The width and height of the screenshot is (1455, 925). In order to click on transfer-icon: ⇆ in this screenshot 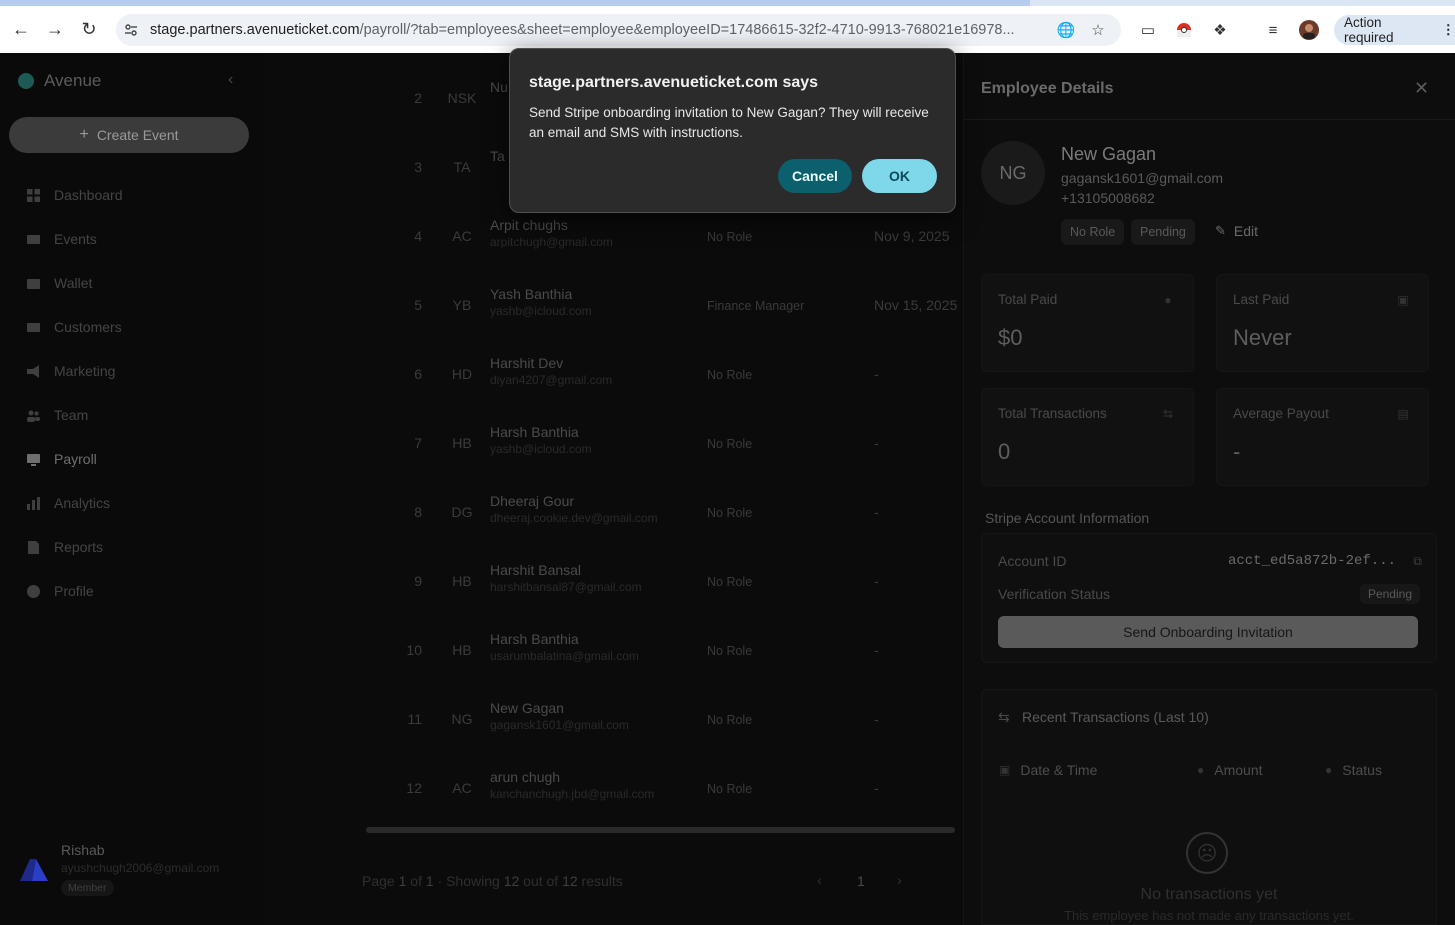, I will do `click(1004, 717)`.